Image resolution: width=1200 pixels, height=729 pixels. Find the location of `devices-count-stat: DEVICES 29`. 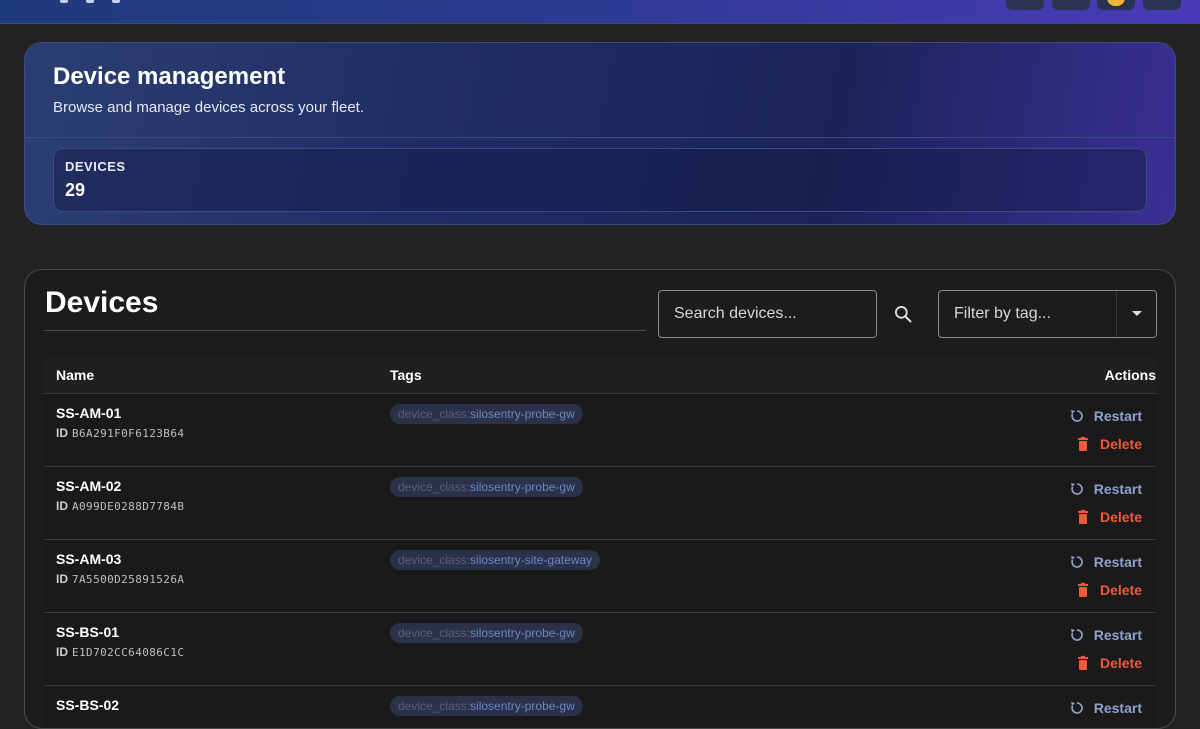

devices-count-stat: DEVICES 29 is located at coordinates (600, 180).